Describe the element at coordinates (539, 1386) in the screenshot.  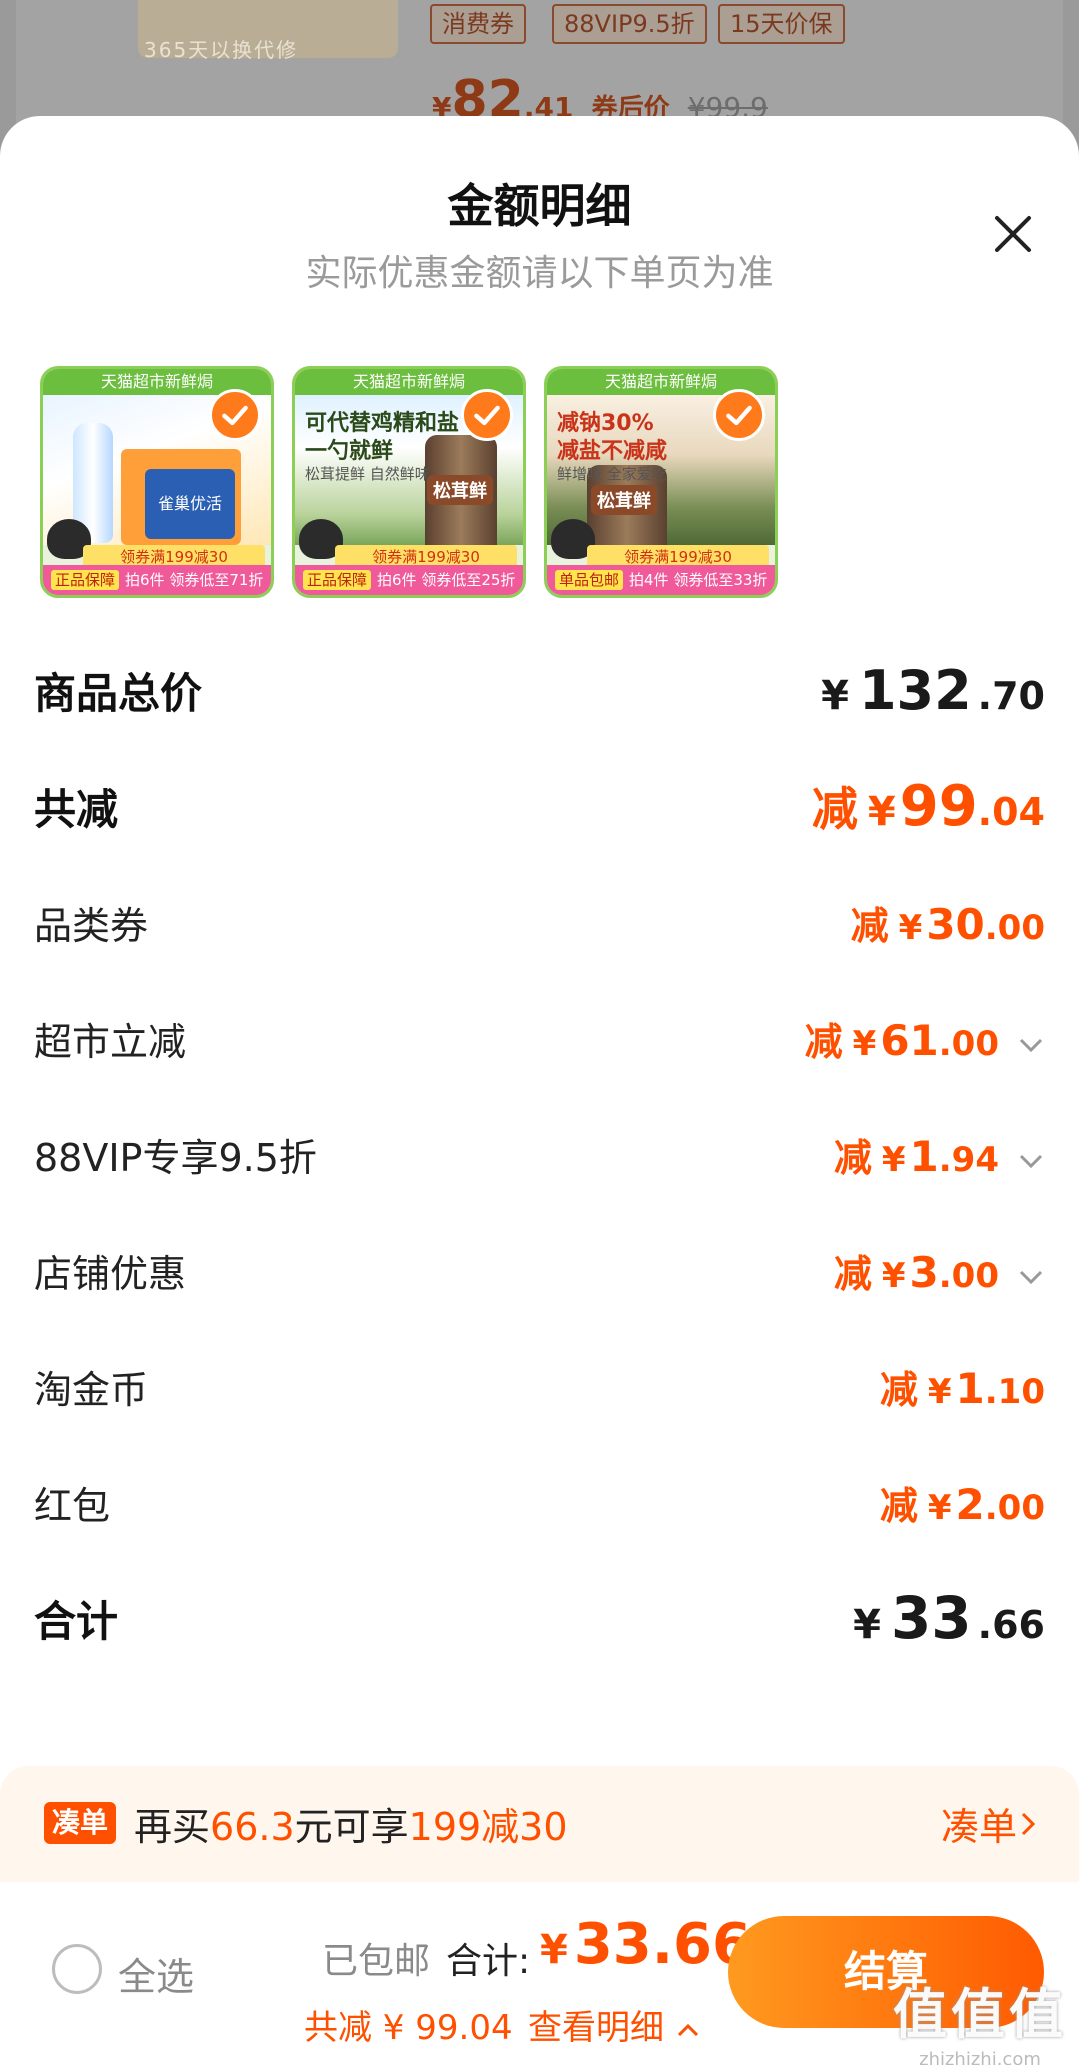
I see `tao-coin-row: 淘金币 减 ¥1.10` at that location.